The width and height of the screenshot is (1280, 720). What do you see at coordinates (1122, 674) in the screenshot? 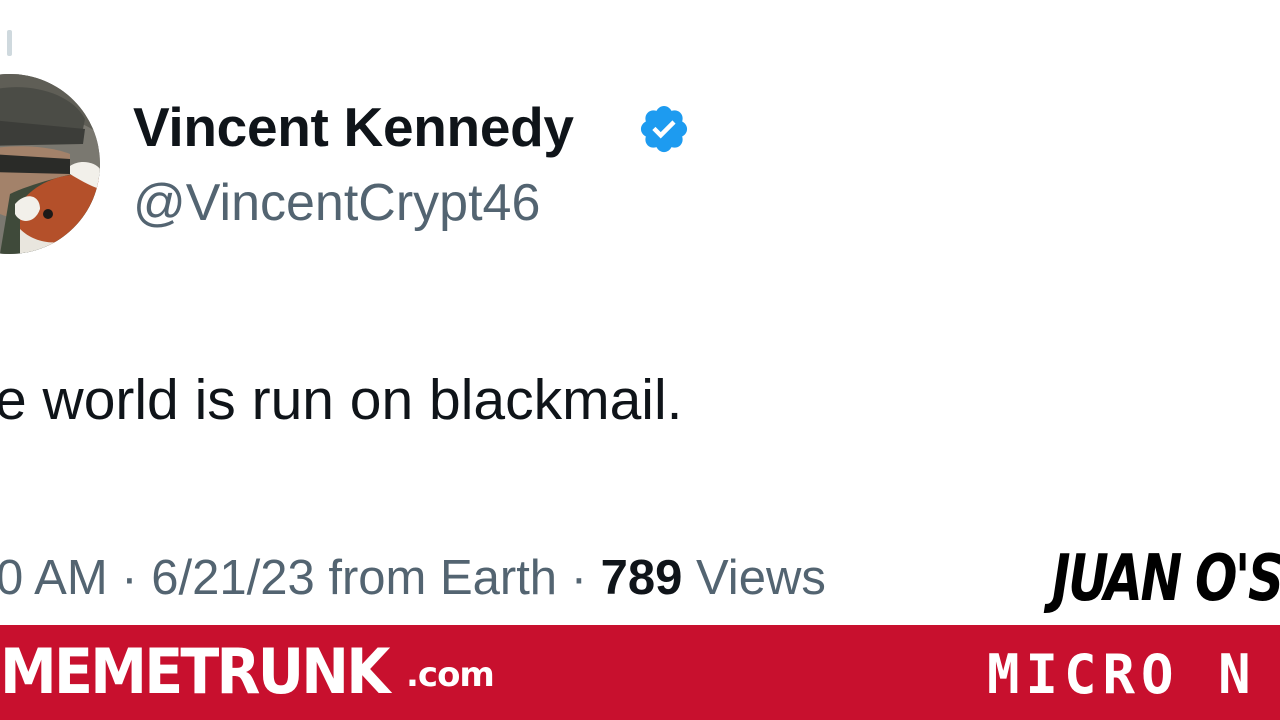
I see `banner-right-text: MICRO N` at bounding box center [1122, 674].